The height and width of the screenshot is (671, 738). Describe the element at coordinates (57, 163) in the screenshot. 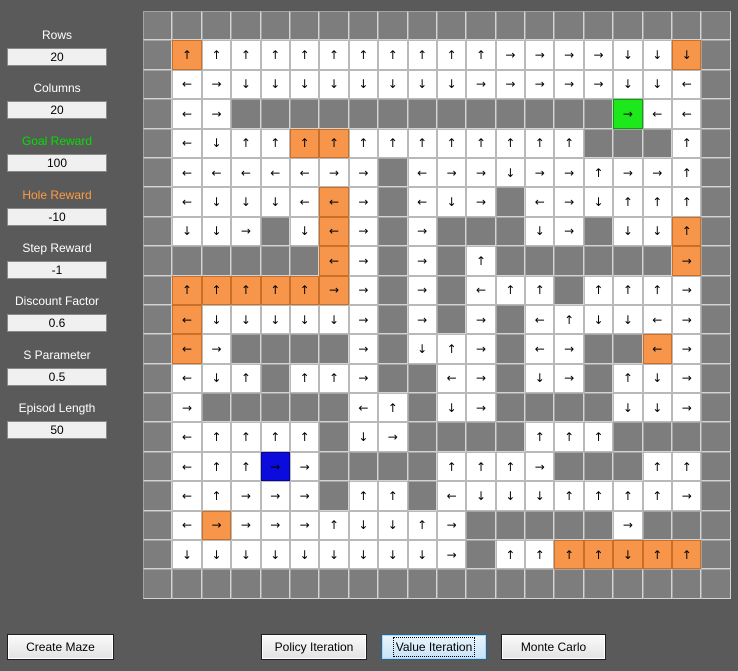

I see `goal-reward-input` at that location.